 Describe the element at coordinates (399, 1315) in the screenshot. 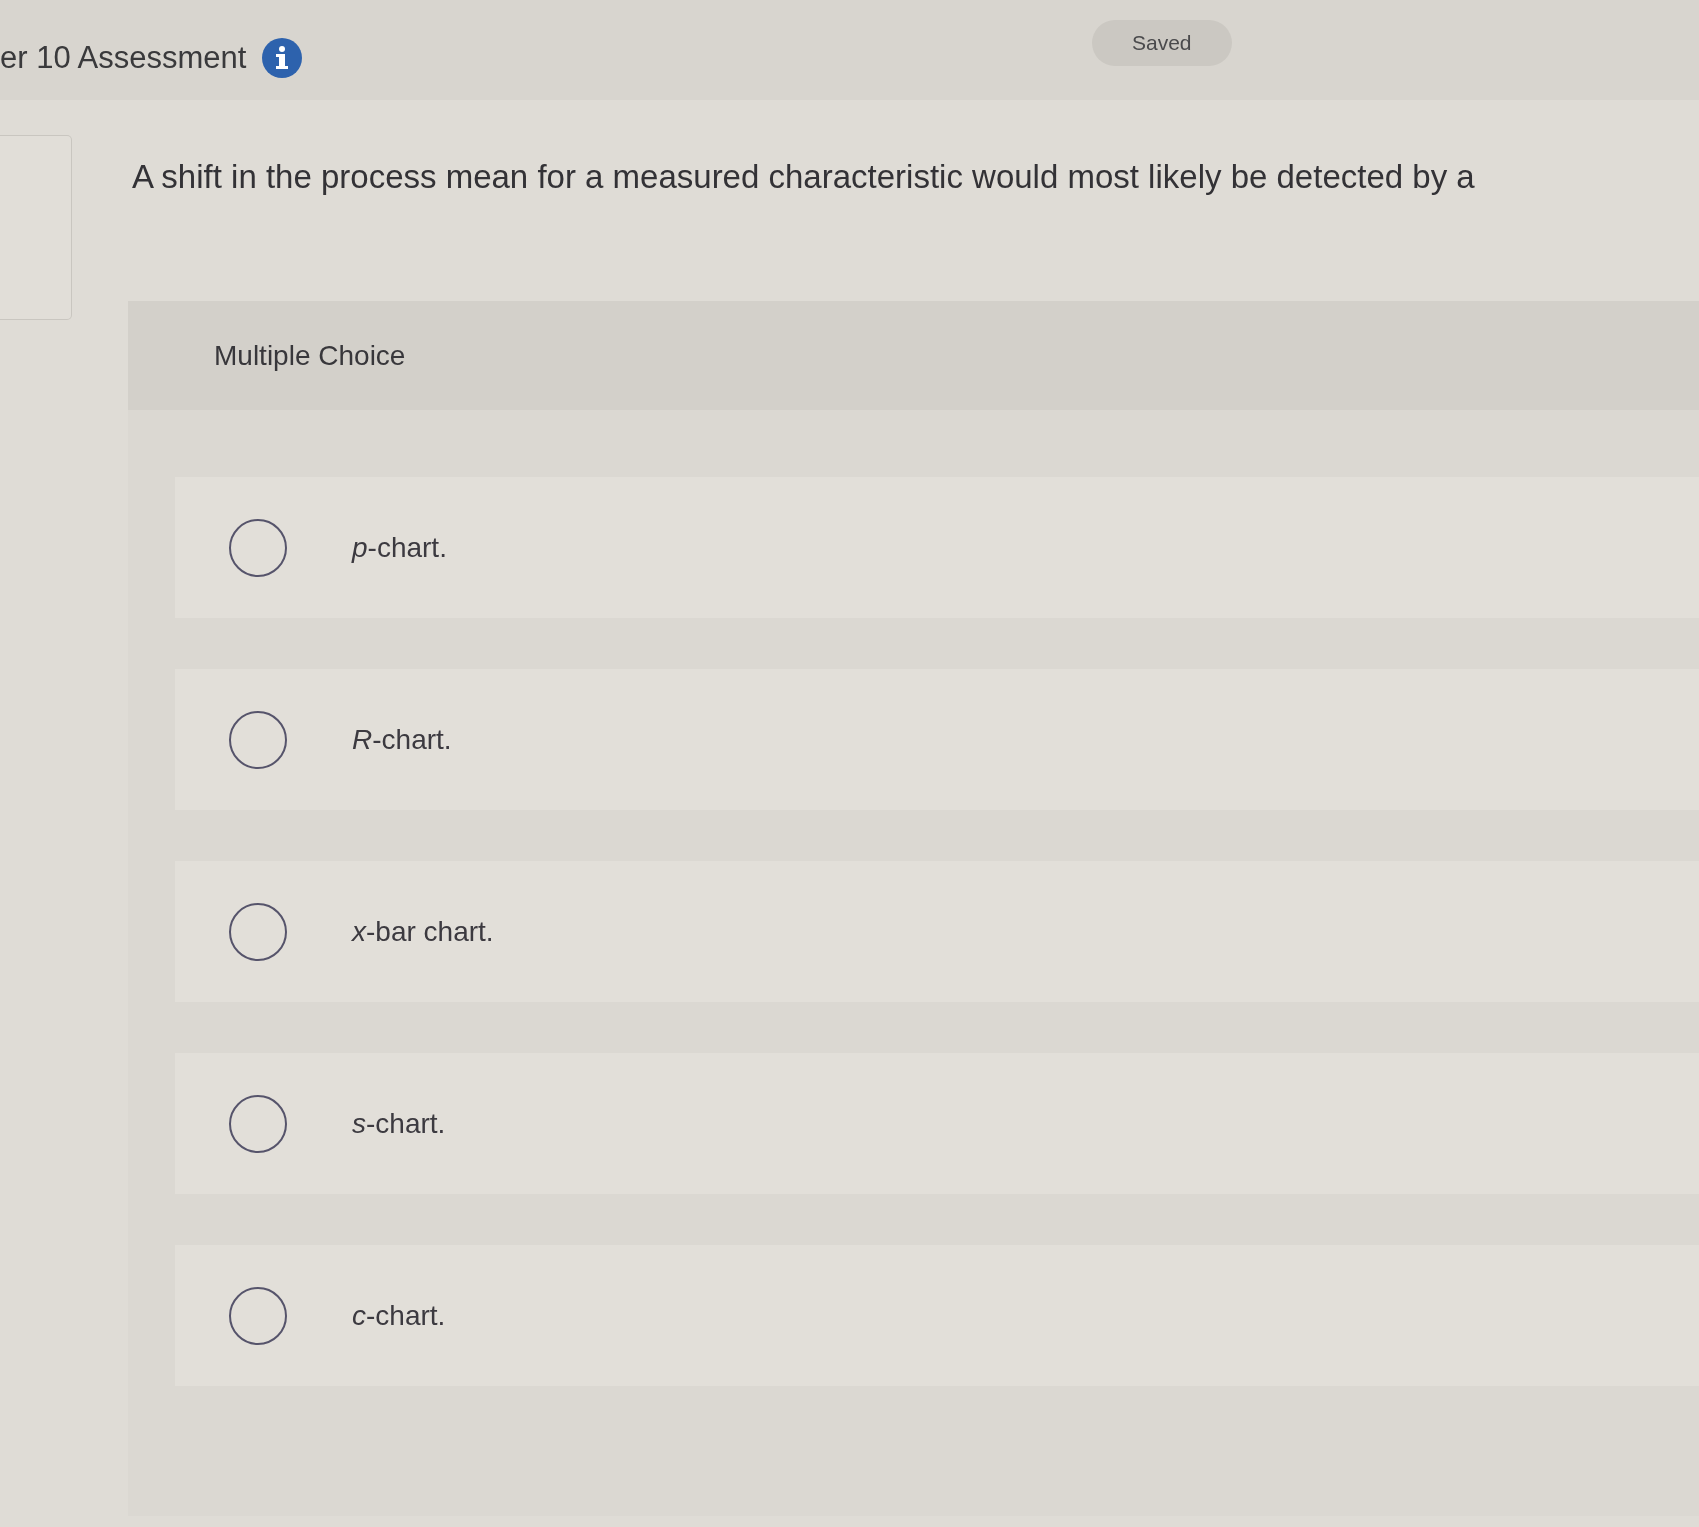

I see `option-text: c-chart.` at that location.